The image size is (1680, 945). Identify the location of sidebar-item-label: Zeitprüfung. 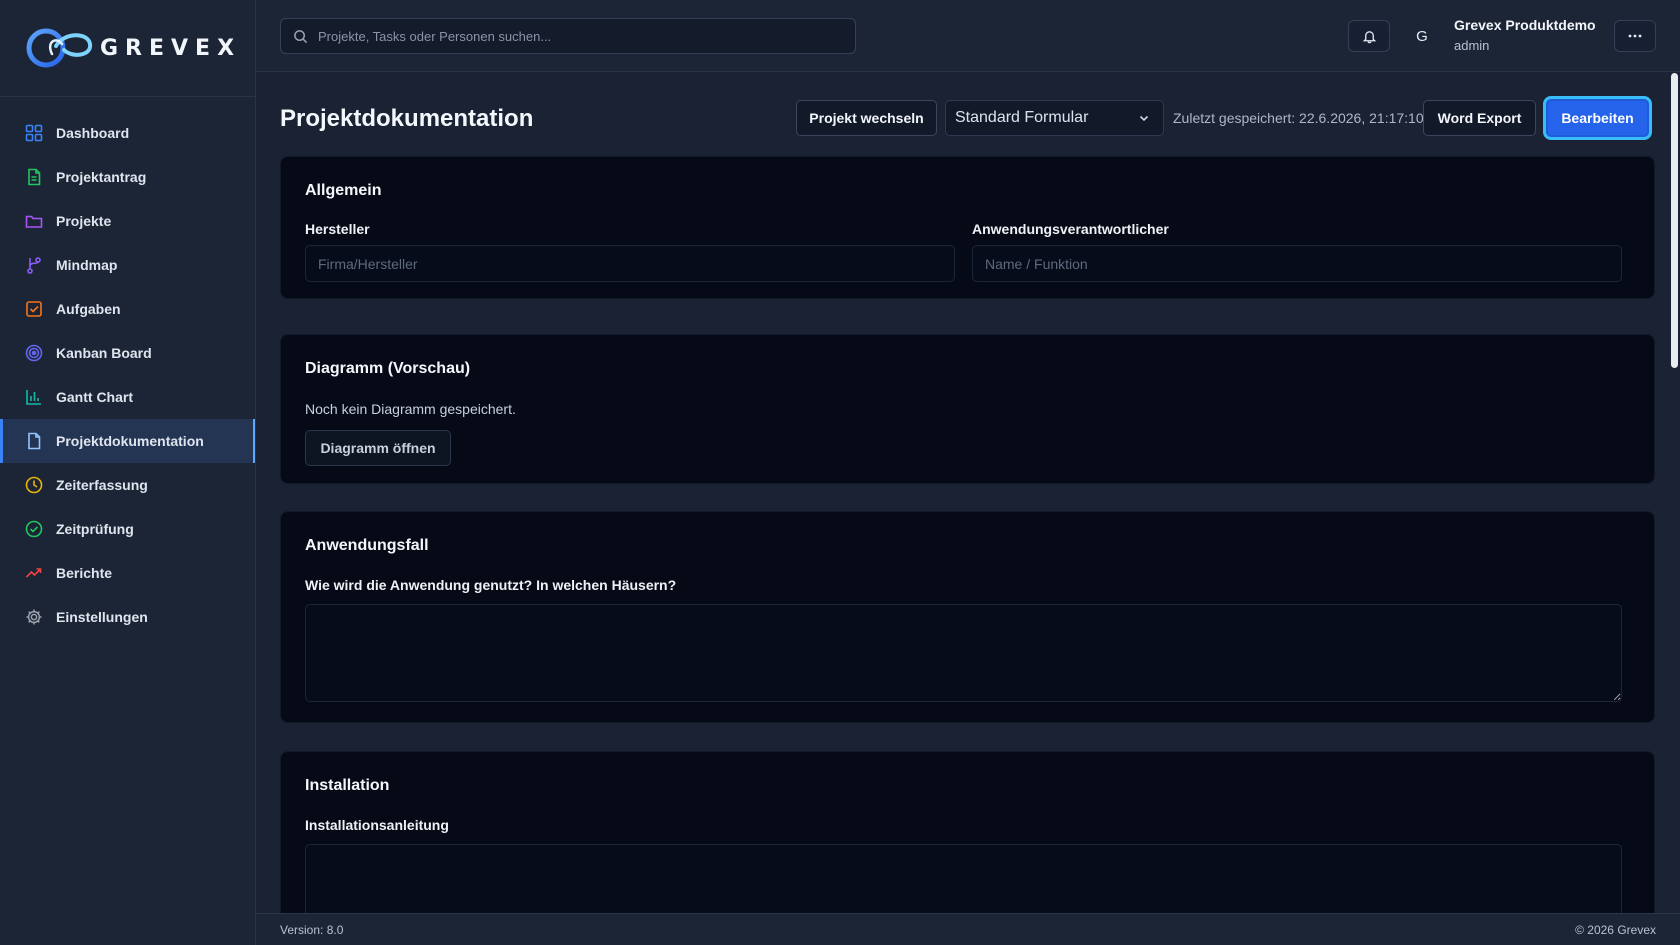
(95, 529).